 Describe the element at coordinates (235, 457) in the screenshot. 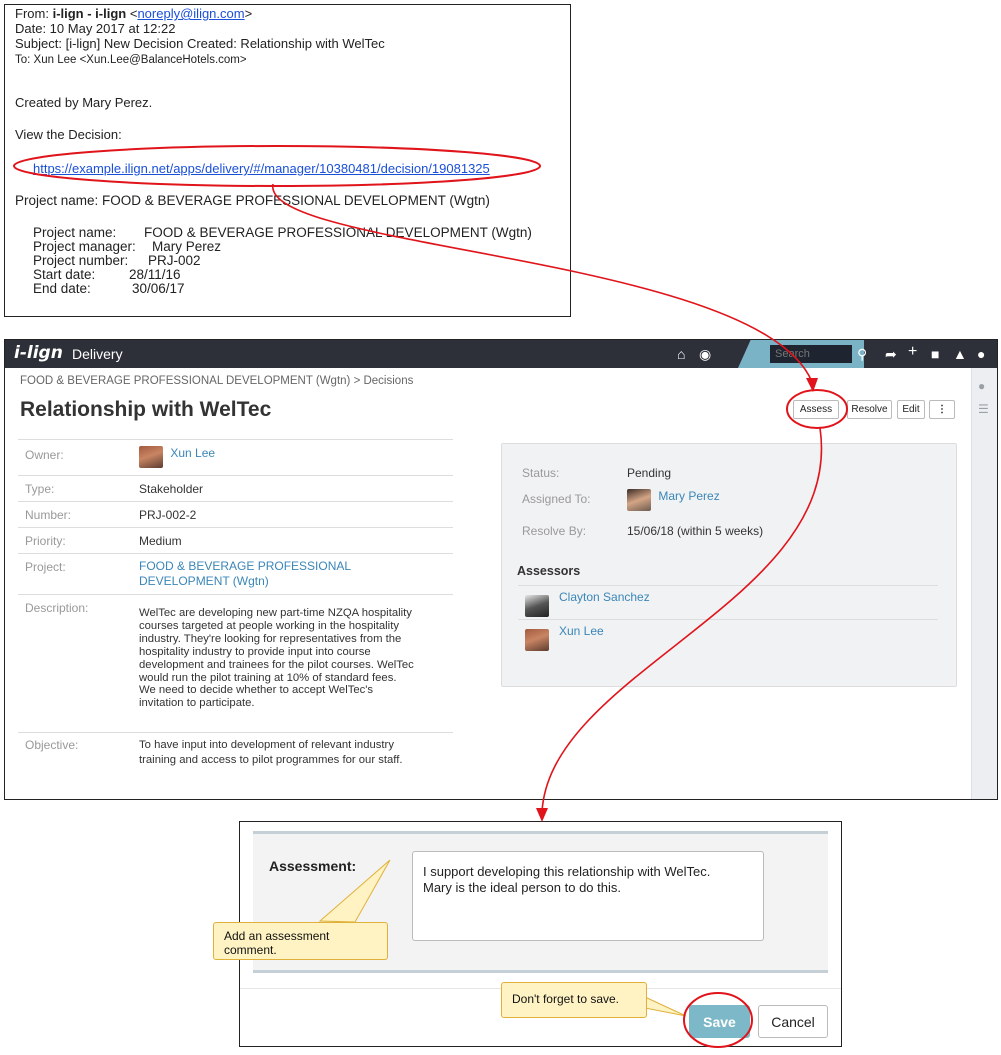

I see `detail-row-owner: Owner: Xun Lee` at that location.